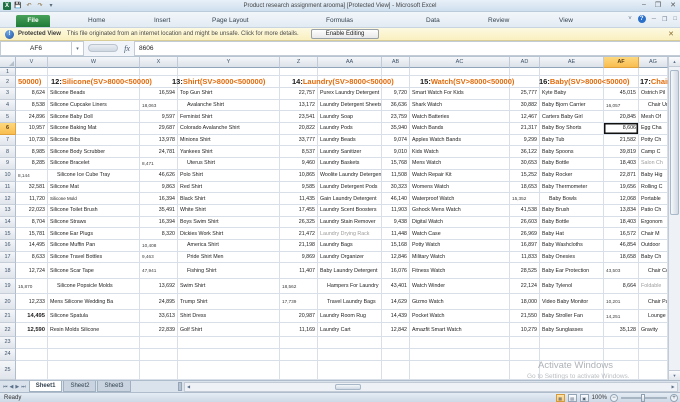 Image resolution: width=680 pixels, height=402 pixels. What do you see at coordinates (159, 210) in the screenshot?
I see `cell: 35,491` at bounding box center [159, 210].